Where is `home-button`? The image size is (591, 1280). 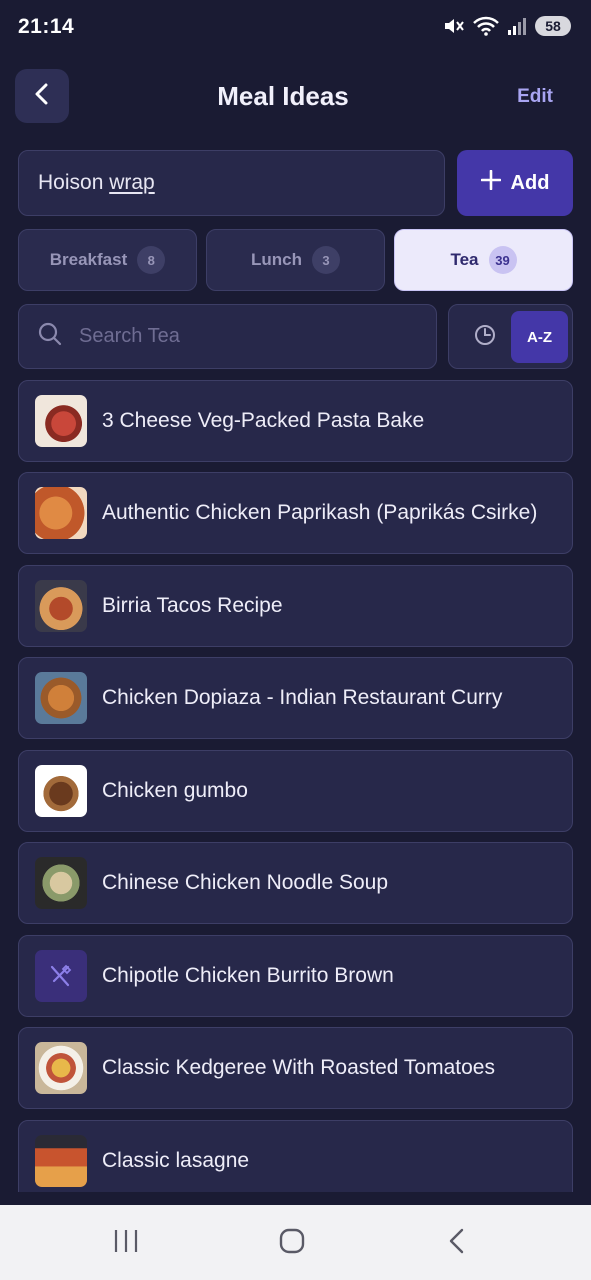 home-button is located at coordinates (292, 1243).